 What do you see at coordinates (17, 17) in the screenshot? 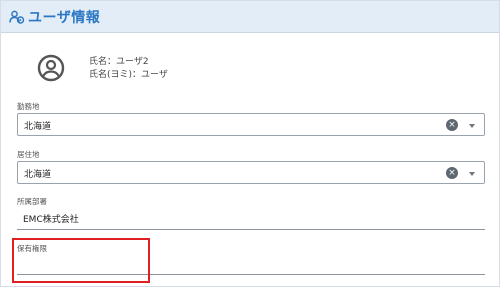
I see `user-group-icon` at bounding box center [17, 17].